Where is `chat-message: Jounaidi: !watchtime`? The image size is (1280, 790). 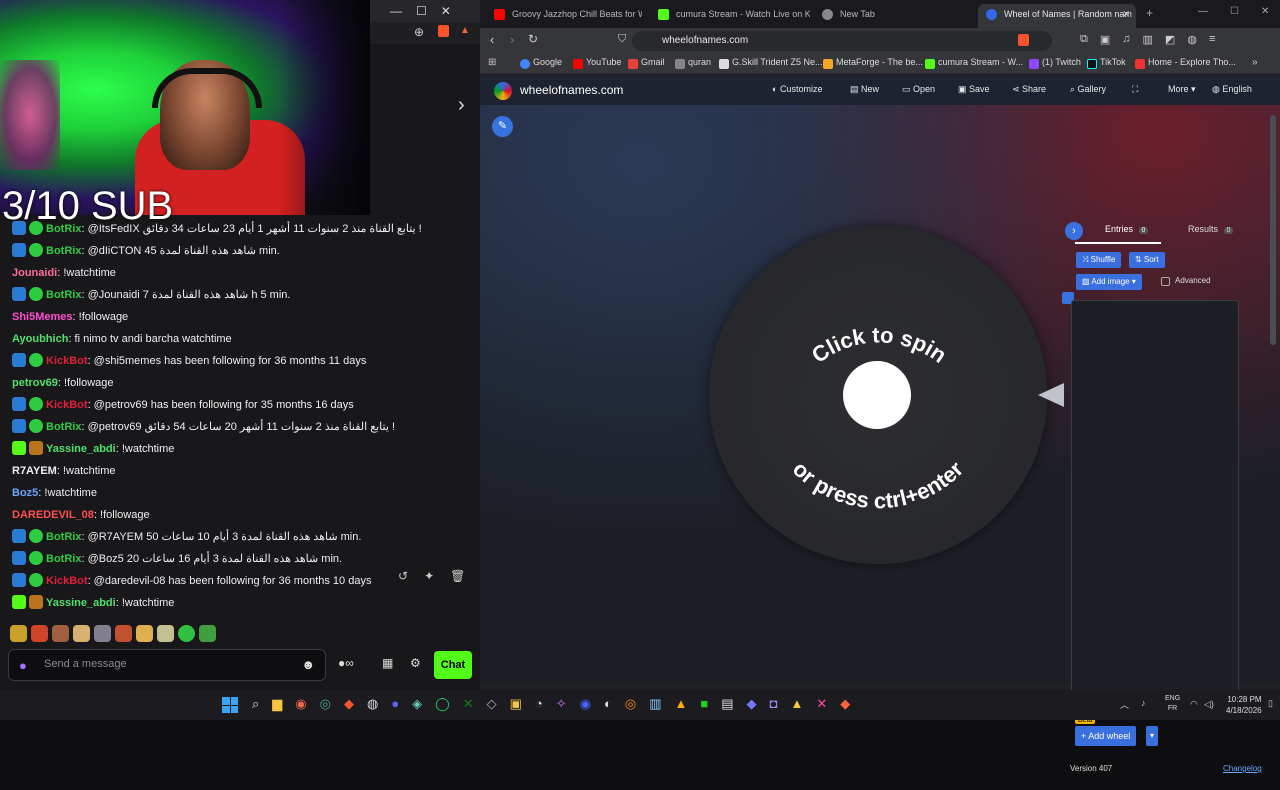 chat-message: Jounaidi: !watchtime is located at coordinates (240, 273).